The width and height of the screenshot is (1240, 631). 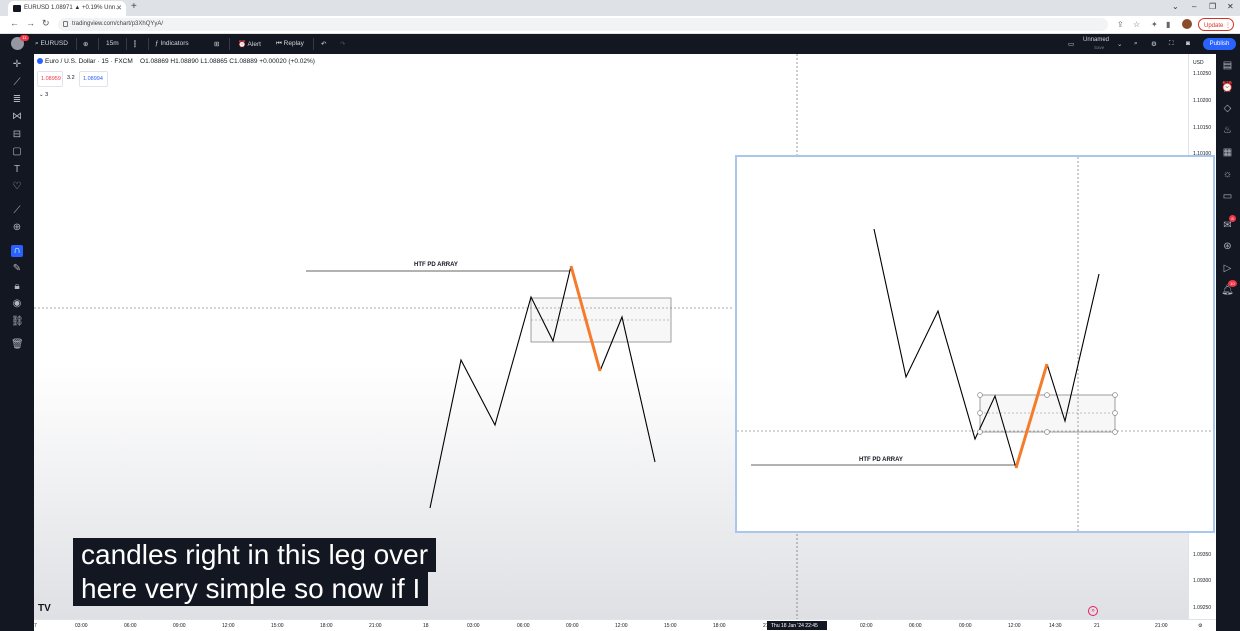 What do you see at coordinates (1227, 268) in the screenshot?
I see `play-icon: ▷` at bounding box center [1227, 268].